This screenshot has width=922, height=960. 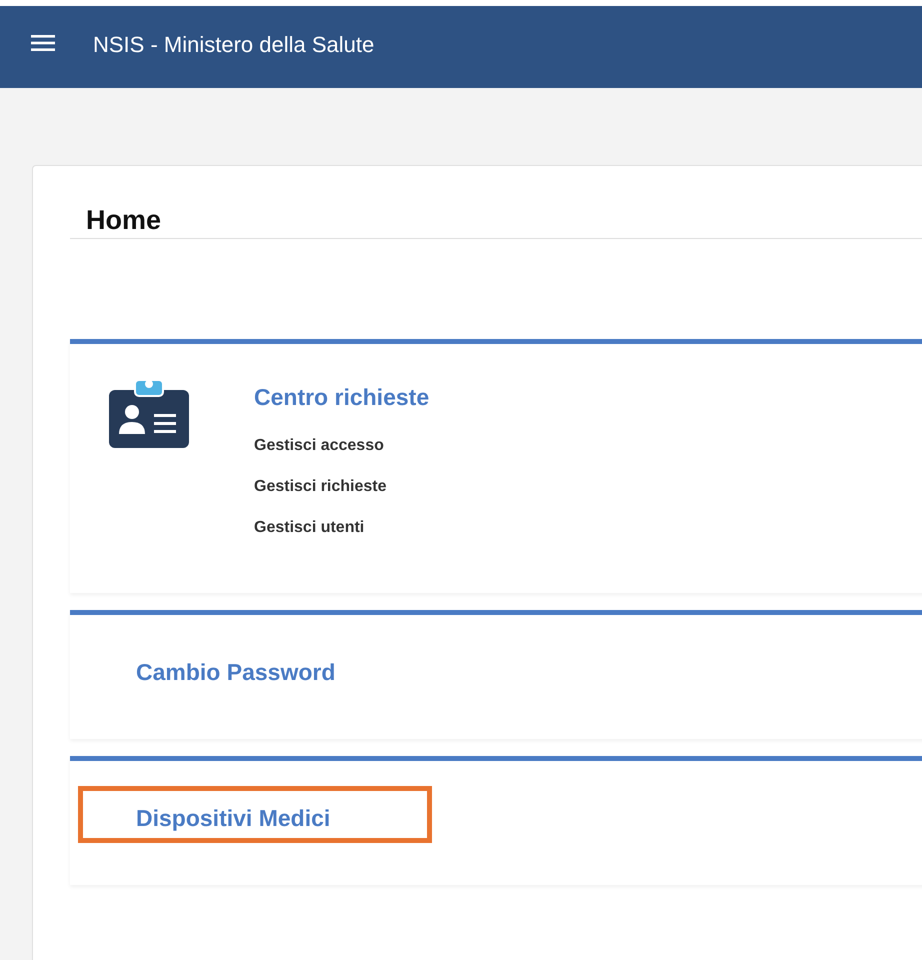 I want to click on page-title: Home, so click(x=124, y=220).